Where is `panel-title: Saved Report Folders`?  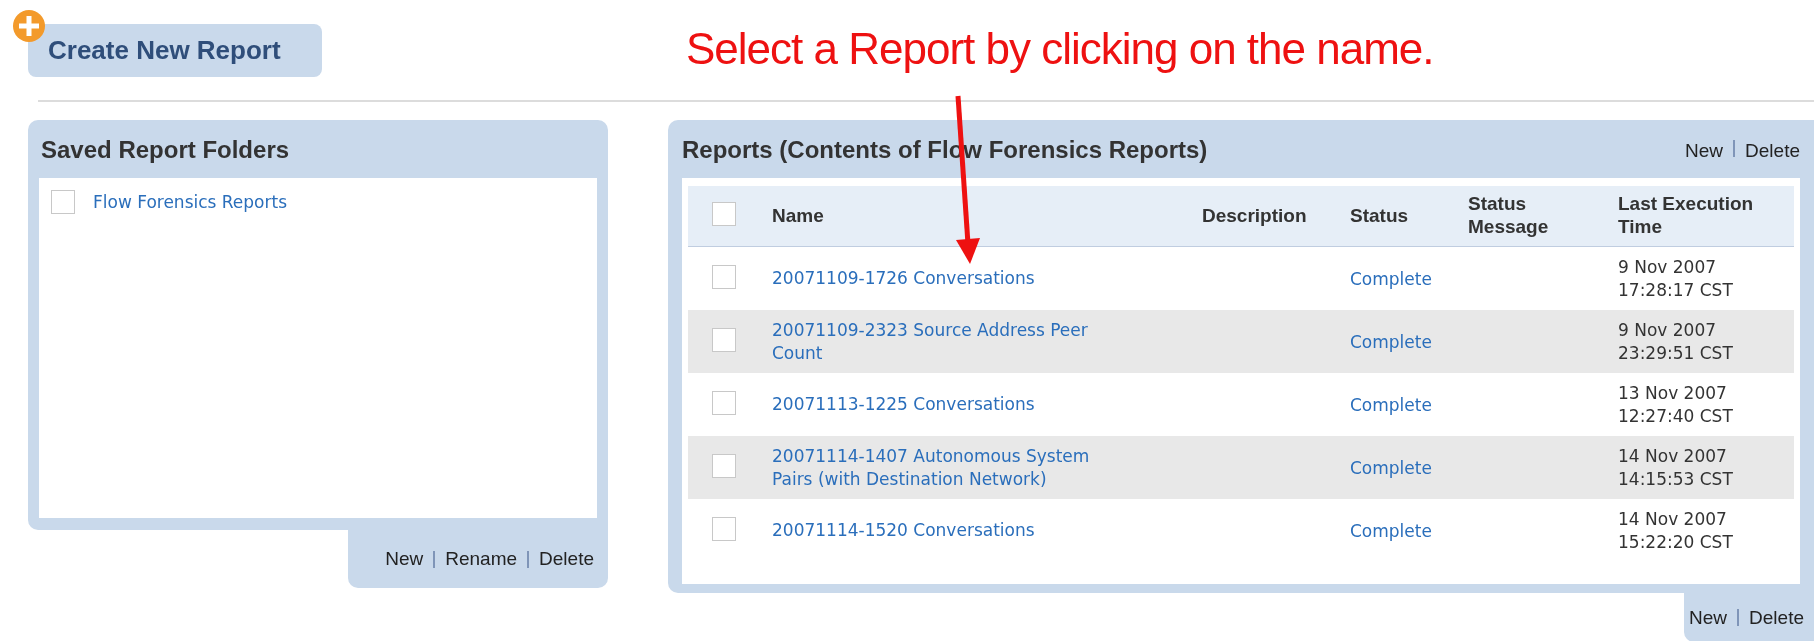
panel-title: Saved Report Folders is located at coordinates (165, 150).